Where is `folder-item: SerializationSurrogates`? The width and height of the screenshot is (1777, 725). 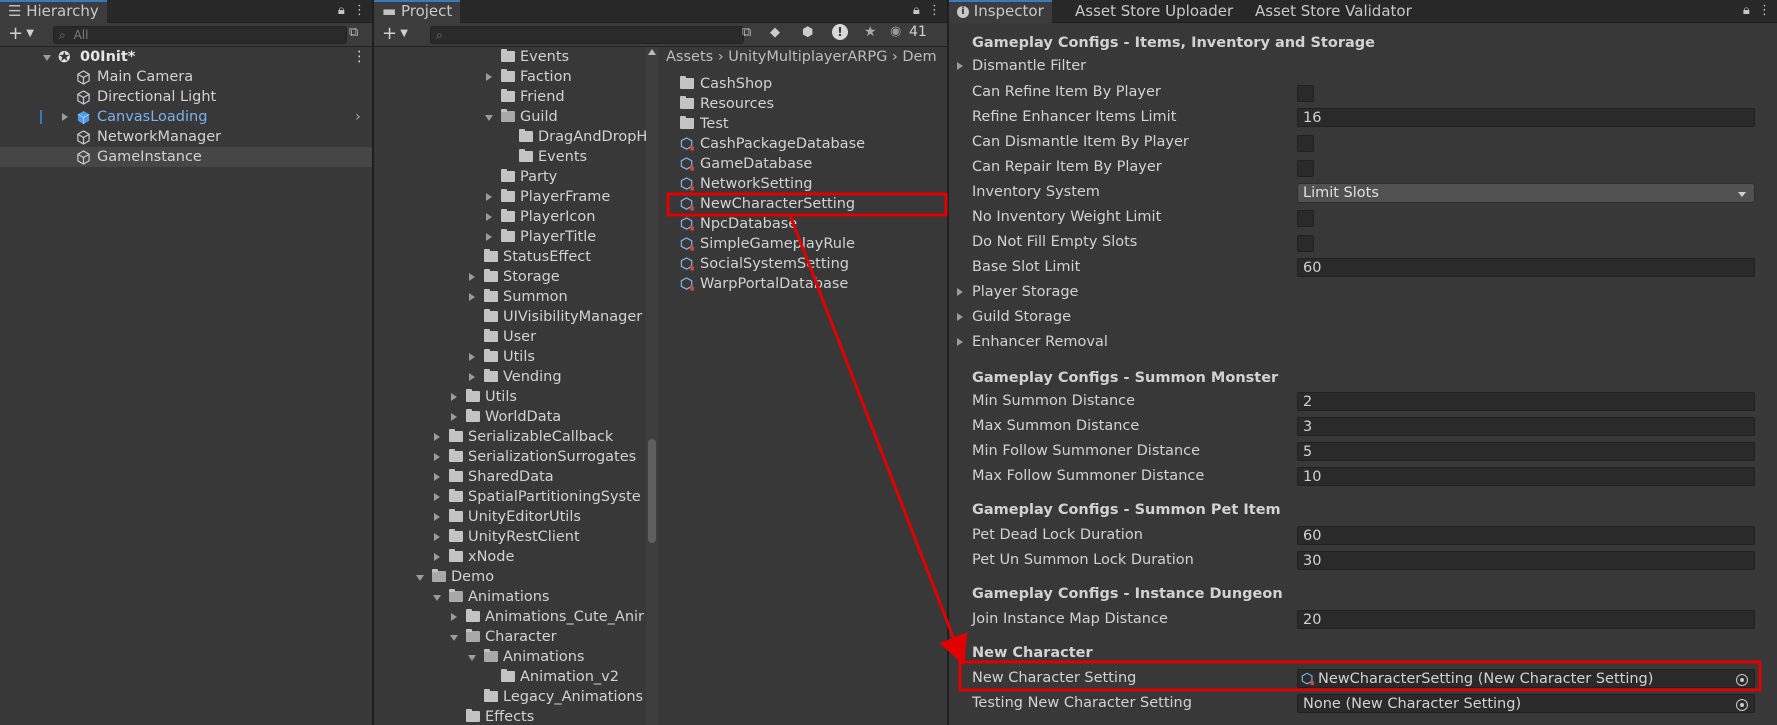 folder-item: SerializationSurrogates is located at coordinates (510, 457).